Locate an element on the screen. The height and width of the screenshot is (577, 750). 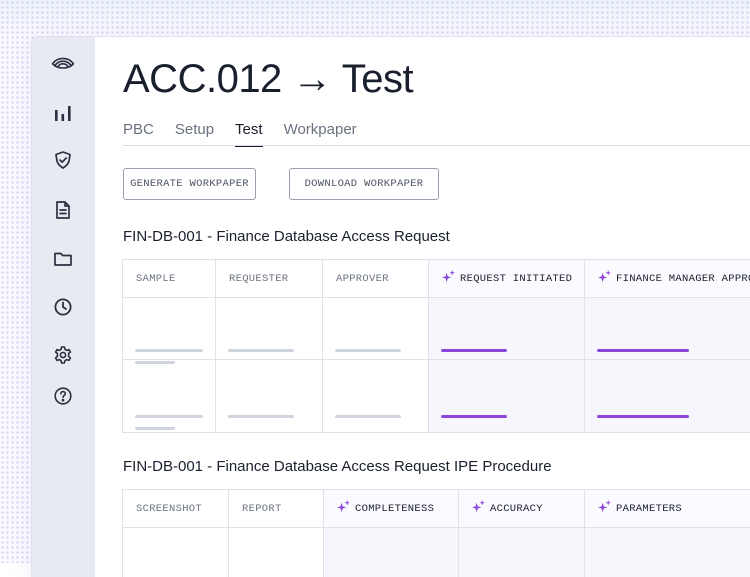
help-icon is located at coordinates (63, 396).